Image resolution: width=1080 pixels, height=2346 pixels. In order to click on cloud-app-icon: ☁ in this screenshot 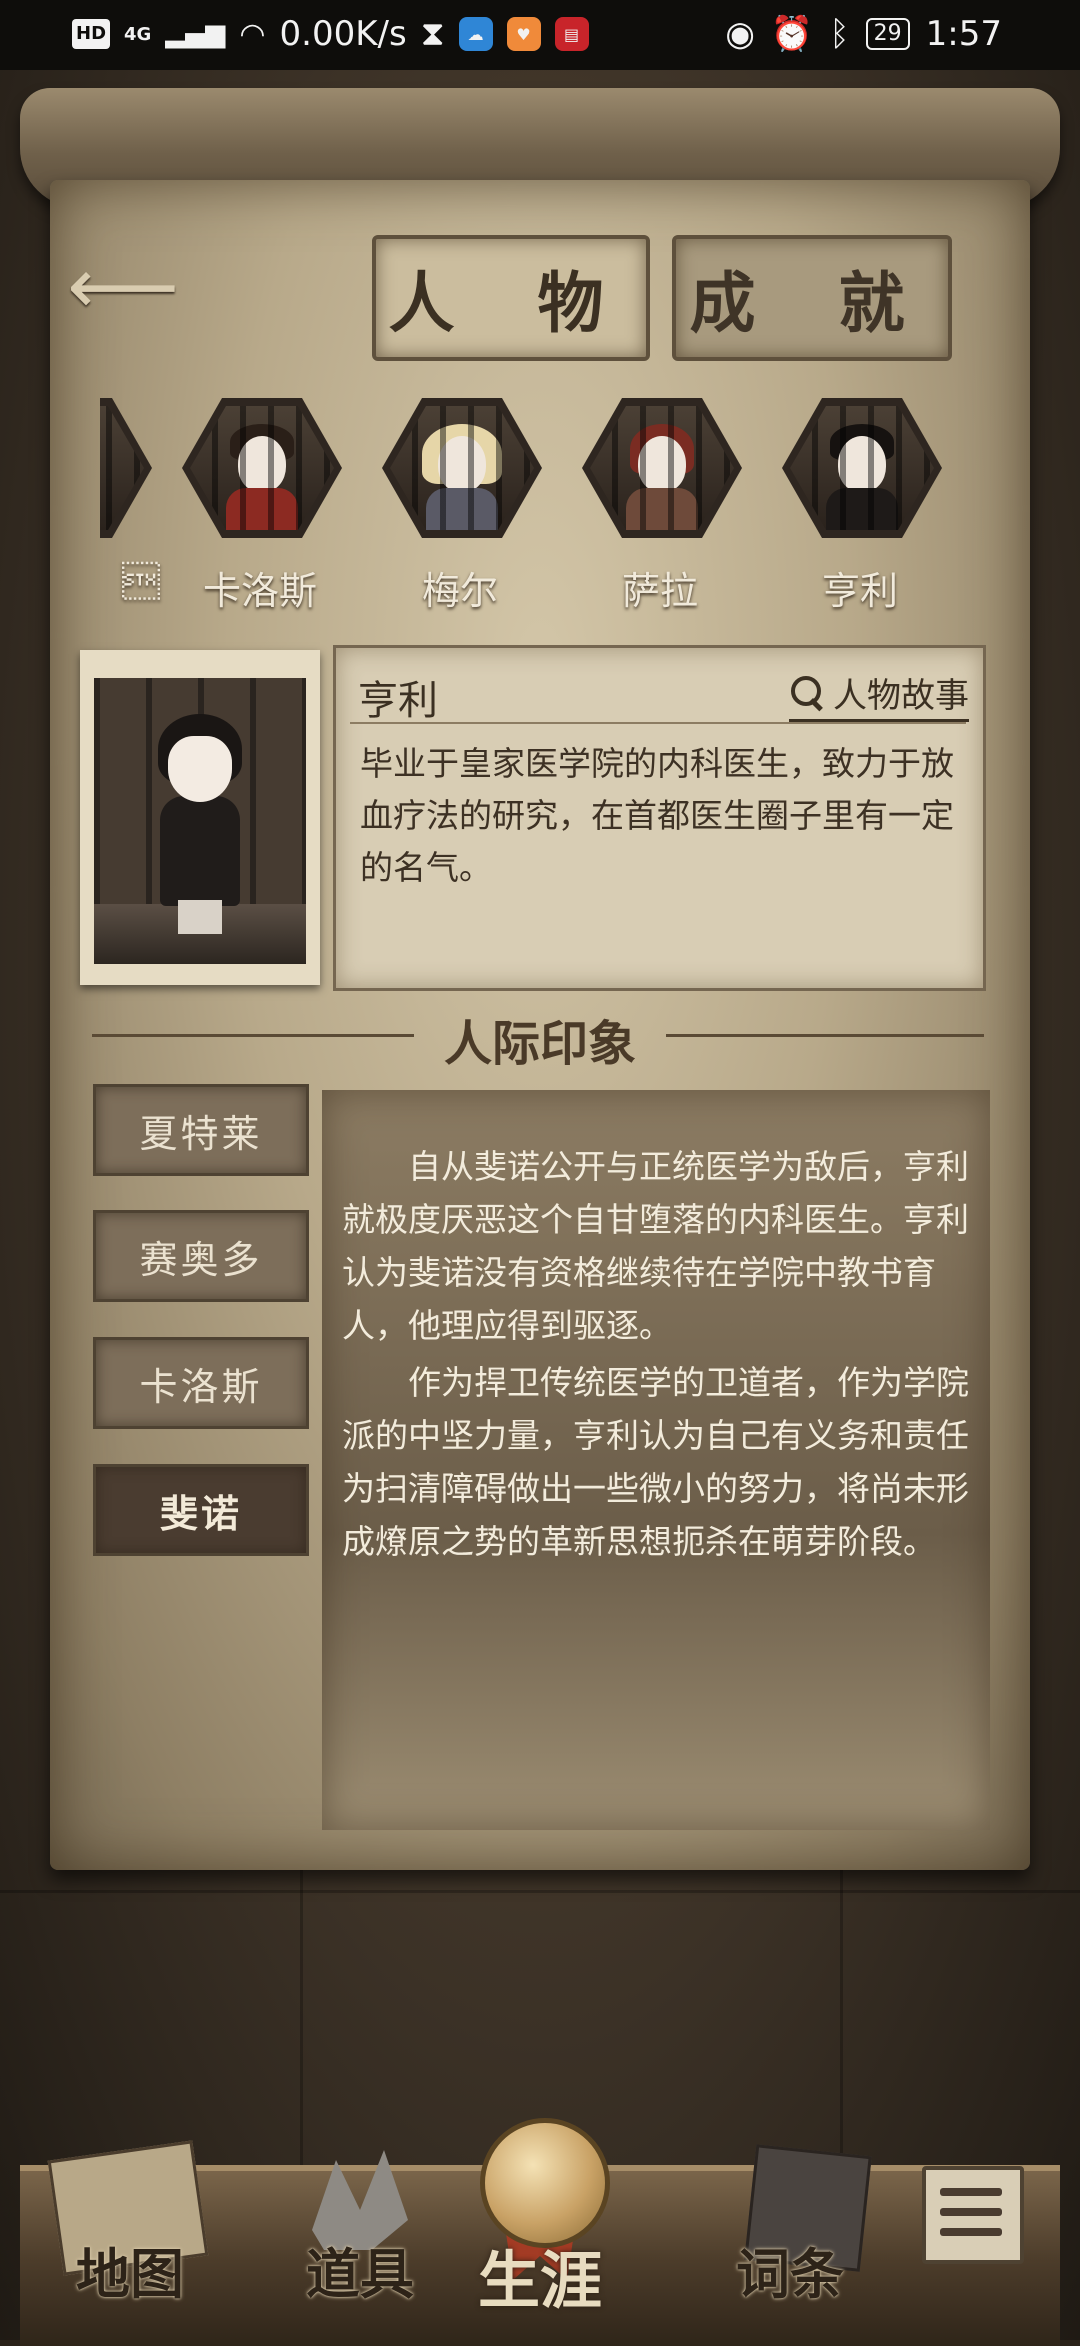, I will do `click(475, 34)`.